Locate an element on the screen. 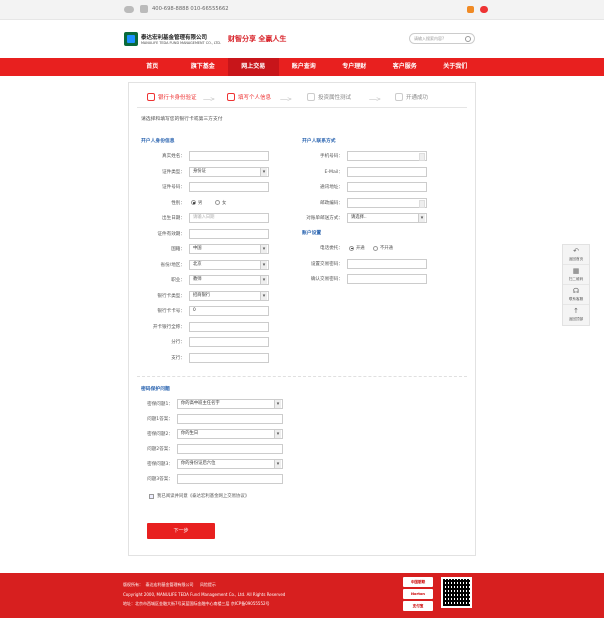 The image size is (604, 618). chart-icon is located at coordinates (311, 97).